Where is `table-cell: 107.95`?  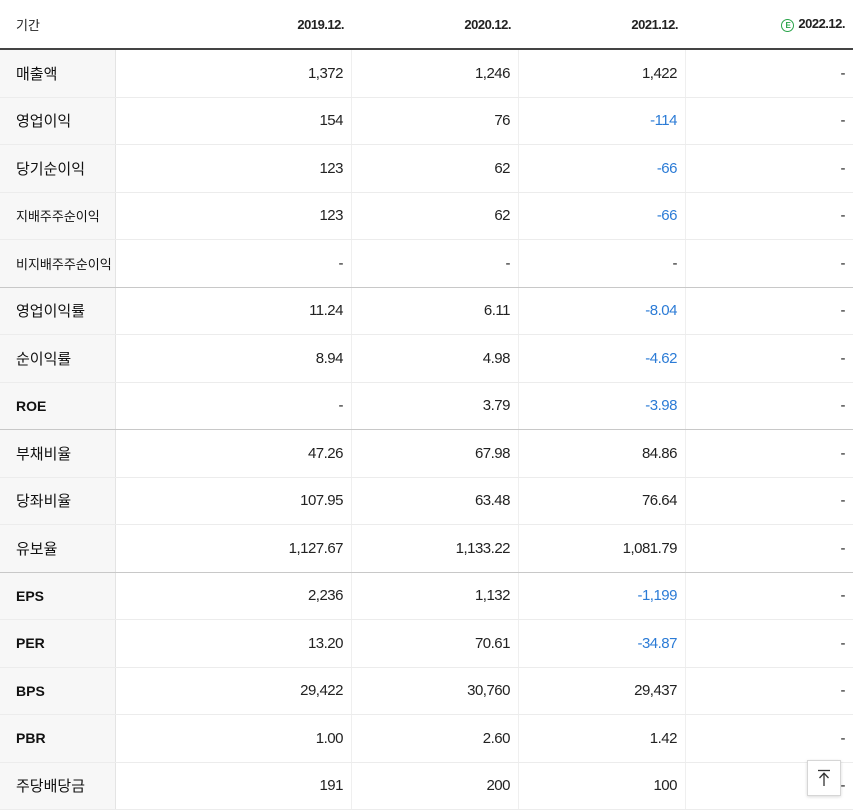
table-cell: 107.95 is located at coordinates (234, 500).